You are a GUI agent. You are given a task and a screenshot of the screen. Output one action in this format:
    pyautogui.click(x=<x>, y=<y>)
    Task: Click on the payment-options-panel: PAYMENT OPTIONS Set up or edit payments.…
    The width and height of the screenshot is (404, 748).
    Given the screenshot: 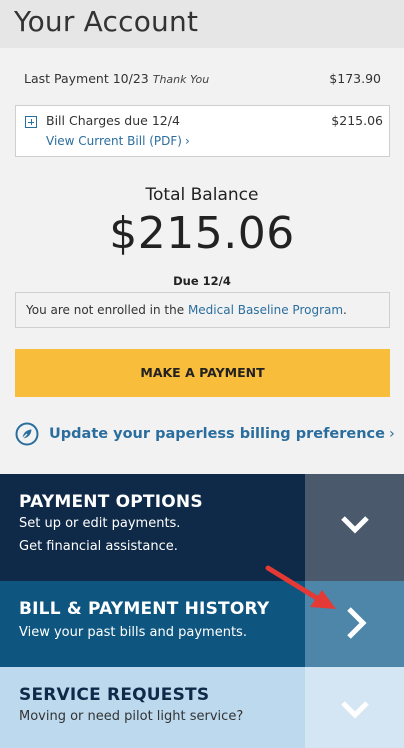 What is the action you would take?
    pyautogui.click(x=152, y=527)
    